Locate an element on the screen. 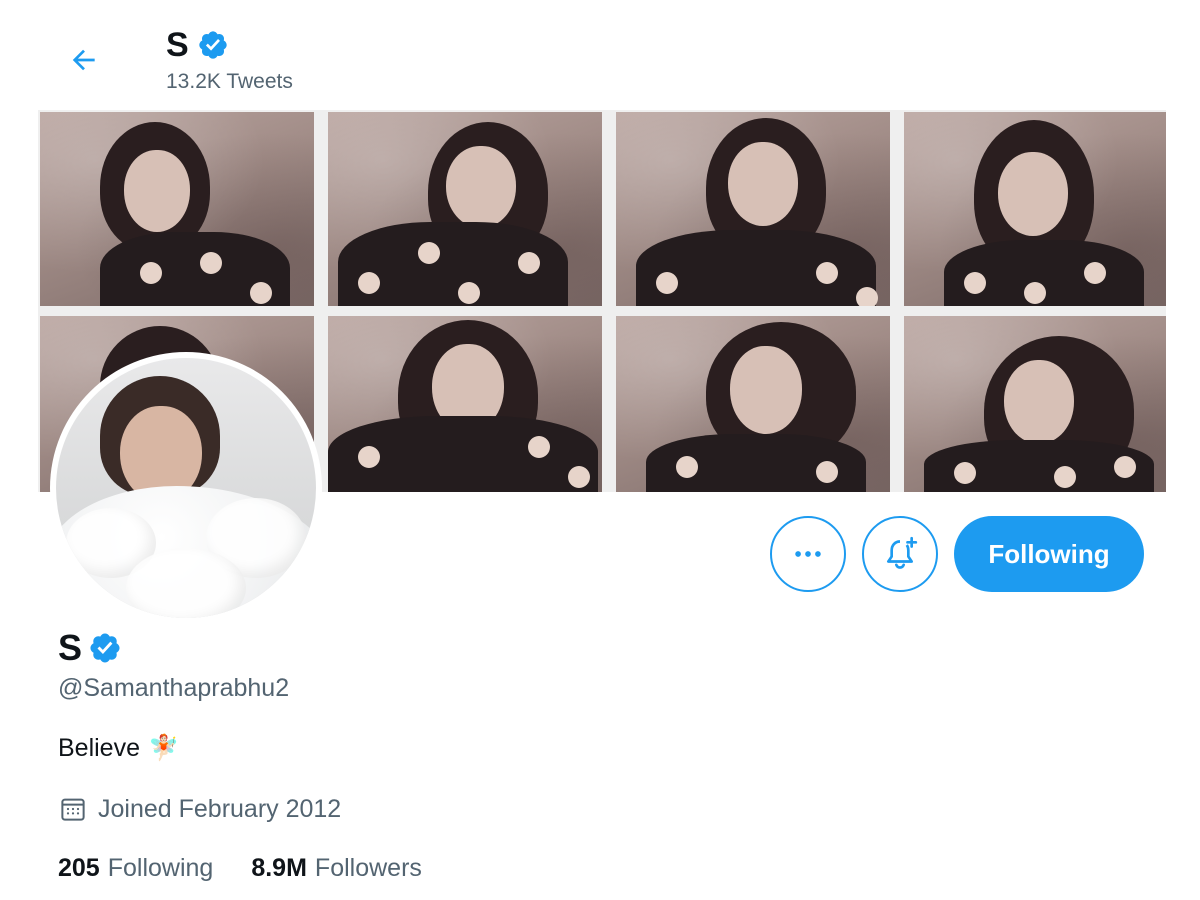 Image resolution: width=1200 pixels, height=900 pixels. tweet-count: 13.2K Tweets is located at coordinates (229, 81).